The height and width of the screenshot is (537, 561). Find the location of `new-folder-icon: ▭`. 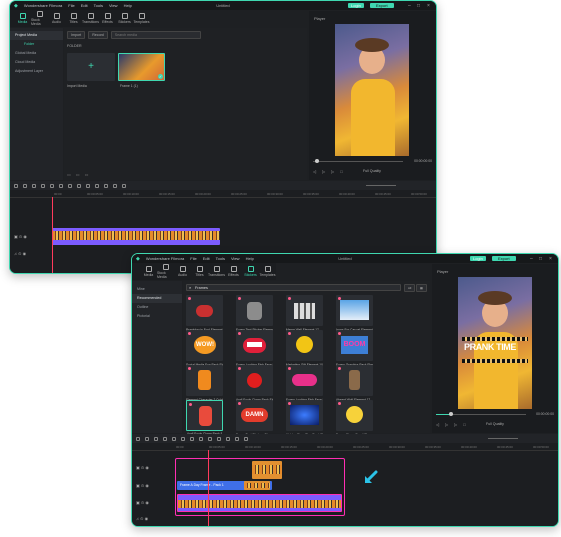

new-folder-icon: ▭ is located at coordinates (69, 174).